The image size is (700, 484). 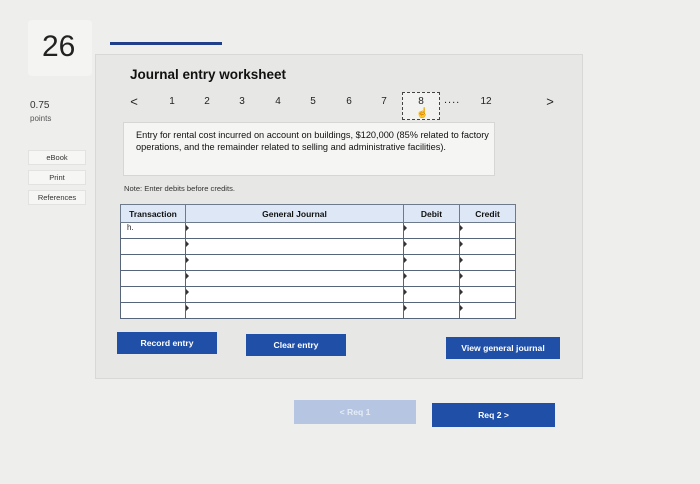 What do you see at coordinates (486, 101) in the screenshot?
I see `pager-page-last: 12` at bounding box center [486, 101].